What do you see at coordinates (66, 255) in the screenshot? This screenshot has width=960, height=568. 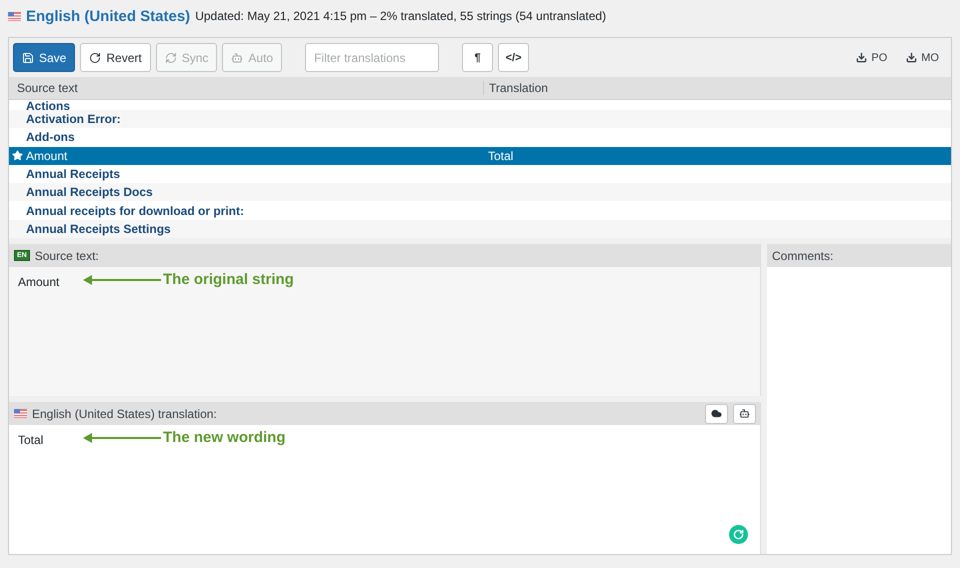 I see `panel-title: Source text:` at bounding box center [66, 255].